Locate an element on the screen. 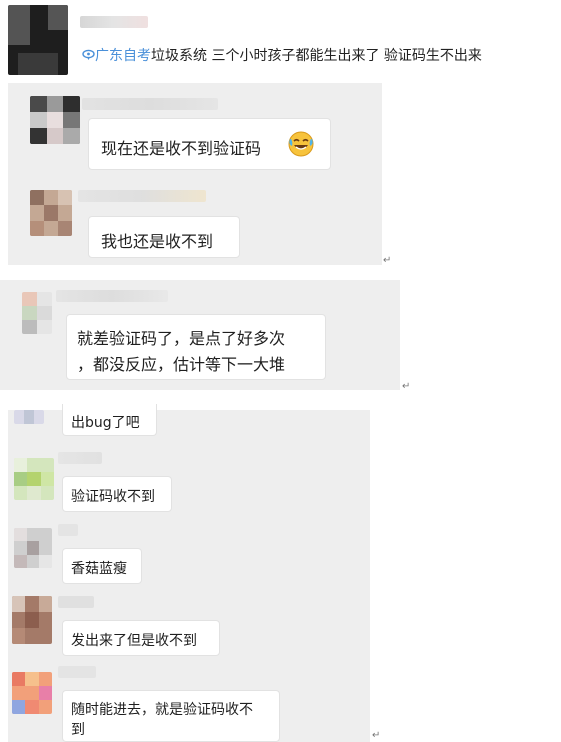 This screenshot has height=742, width=561. header-message: 广东自考垃圾系统 三个小时孩子都能生出来了 验证码生不出来 is located at coordinates (282, 55).